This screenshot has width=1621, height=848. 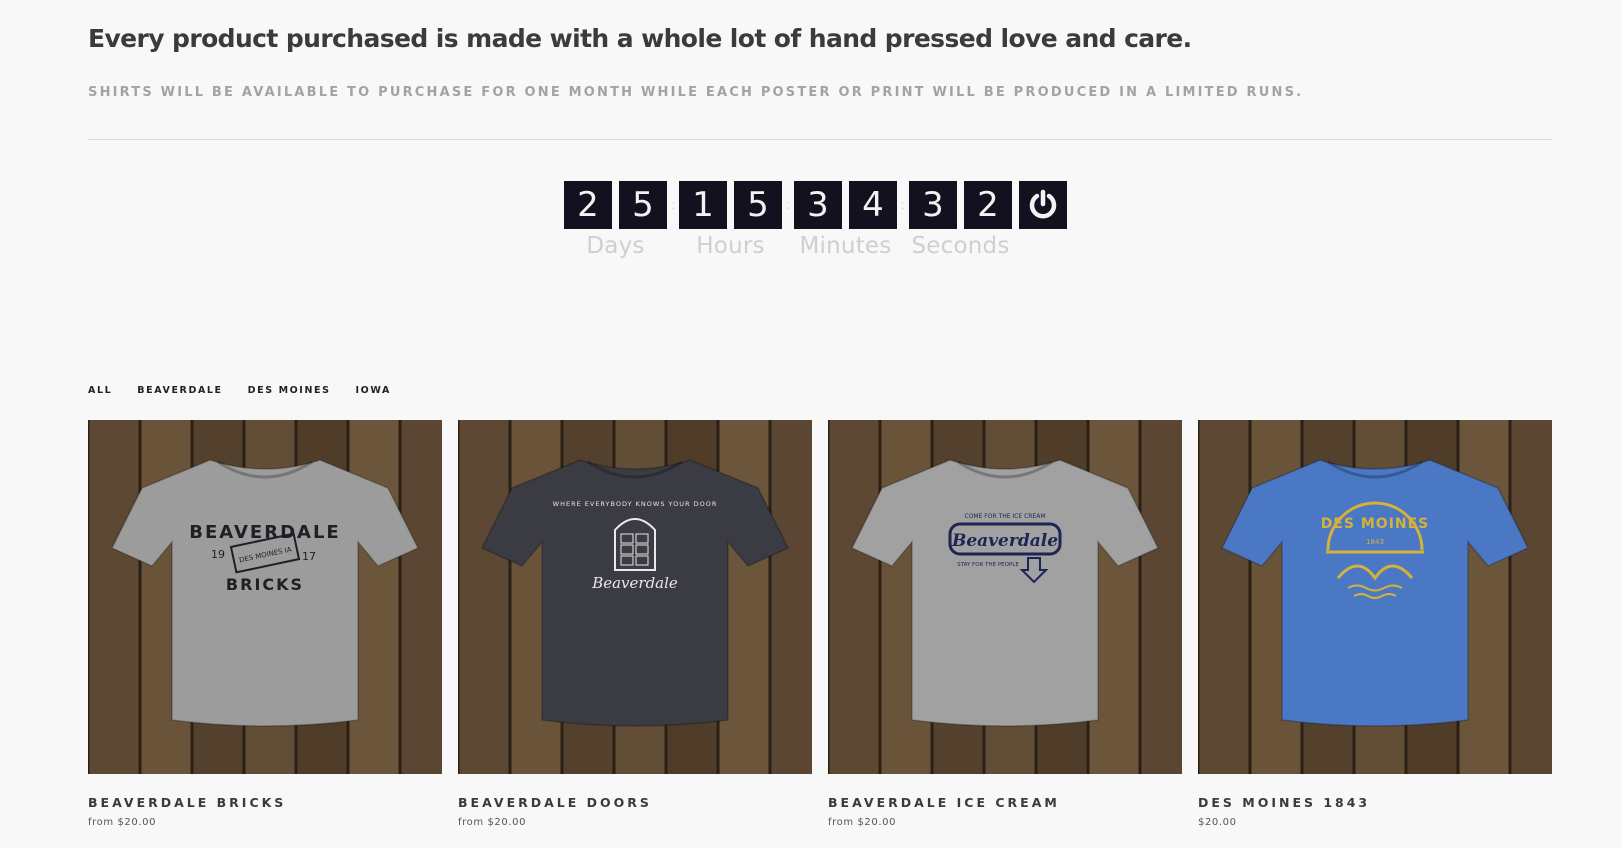 I want to click on svg-text:WHERE EVERYBODY KNOWS YOUR DOO: WHERE EVERYBODY KNOWS YOUR DOOR, so click(x=635, y=504).